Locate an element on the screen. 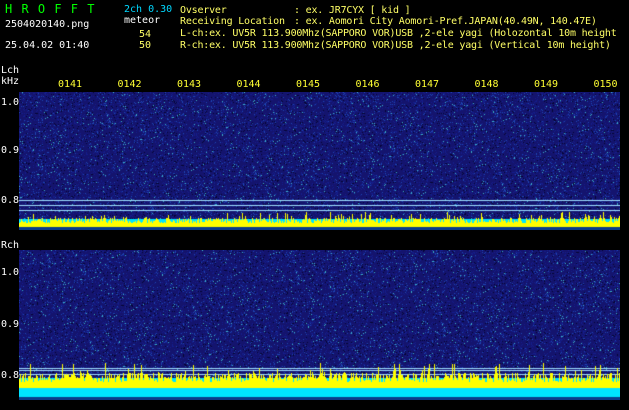 This screenshot has height=410, width=629. rch-ytick: 0.9 is located at coordinates (10, 324).